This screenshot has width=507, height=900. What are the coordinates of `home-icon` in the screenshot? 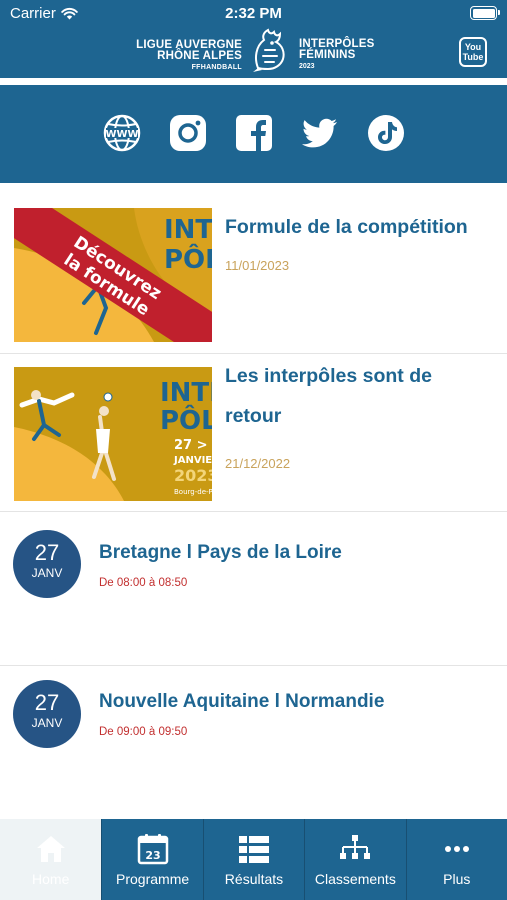 It's located at (50, 849).